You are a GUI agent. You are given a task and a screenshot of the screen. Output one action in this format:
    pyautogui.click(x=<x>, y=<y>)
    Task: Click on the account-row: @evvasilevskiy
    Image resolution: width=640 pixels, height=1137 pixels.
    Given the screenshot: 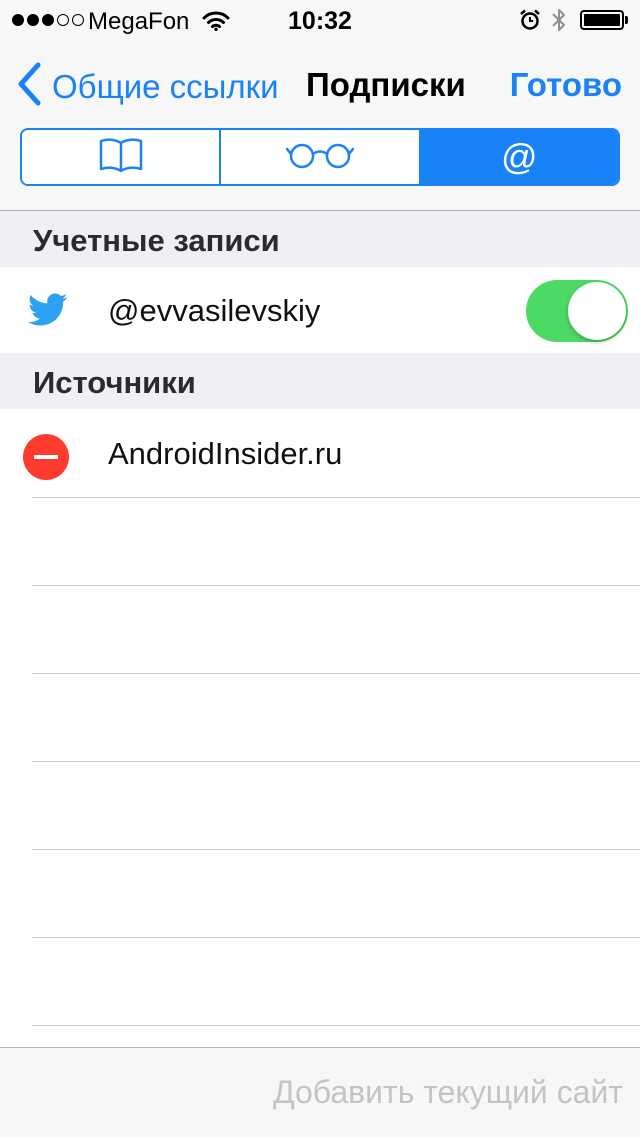 What is the action you would take?
    pyautogui.click(x=320, y=310)
    